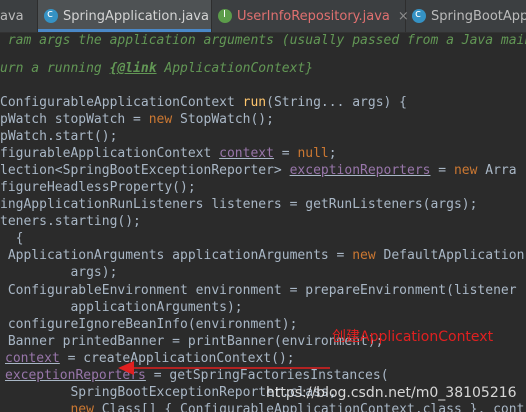  I want to click on annotation-label: 创建ApplicationContext, so click(413, 337).